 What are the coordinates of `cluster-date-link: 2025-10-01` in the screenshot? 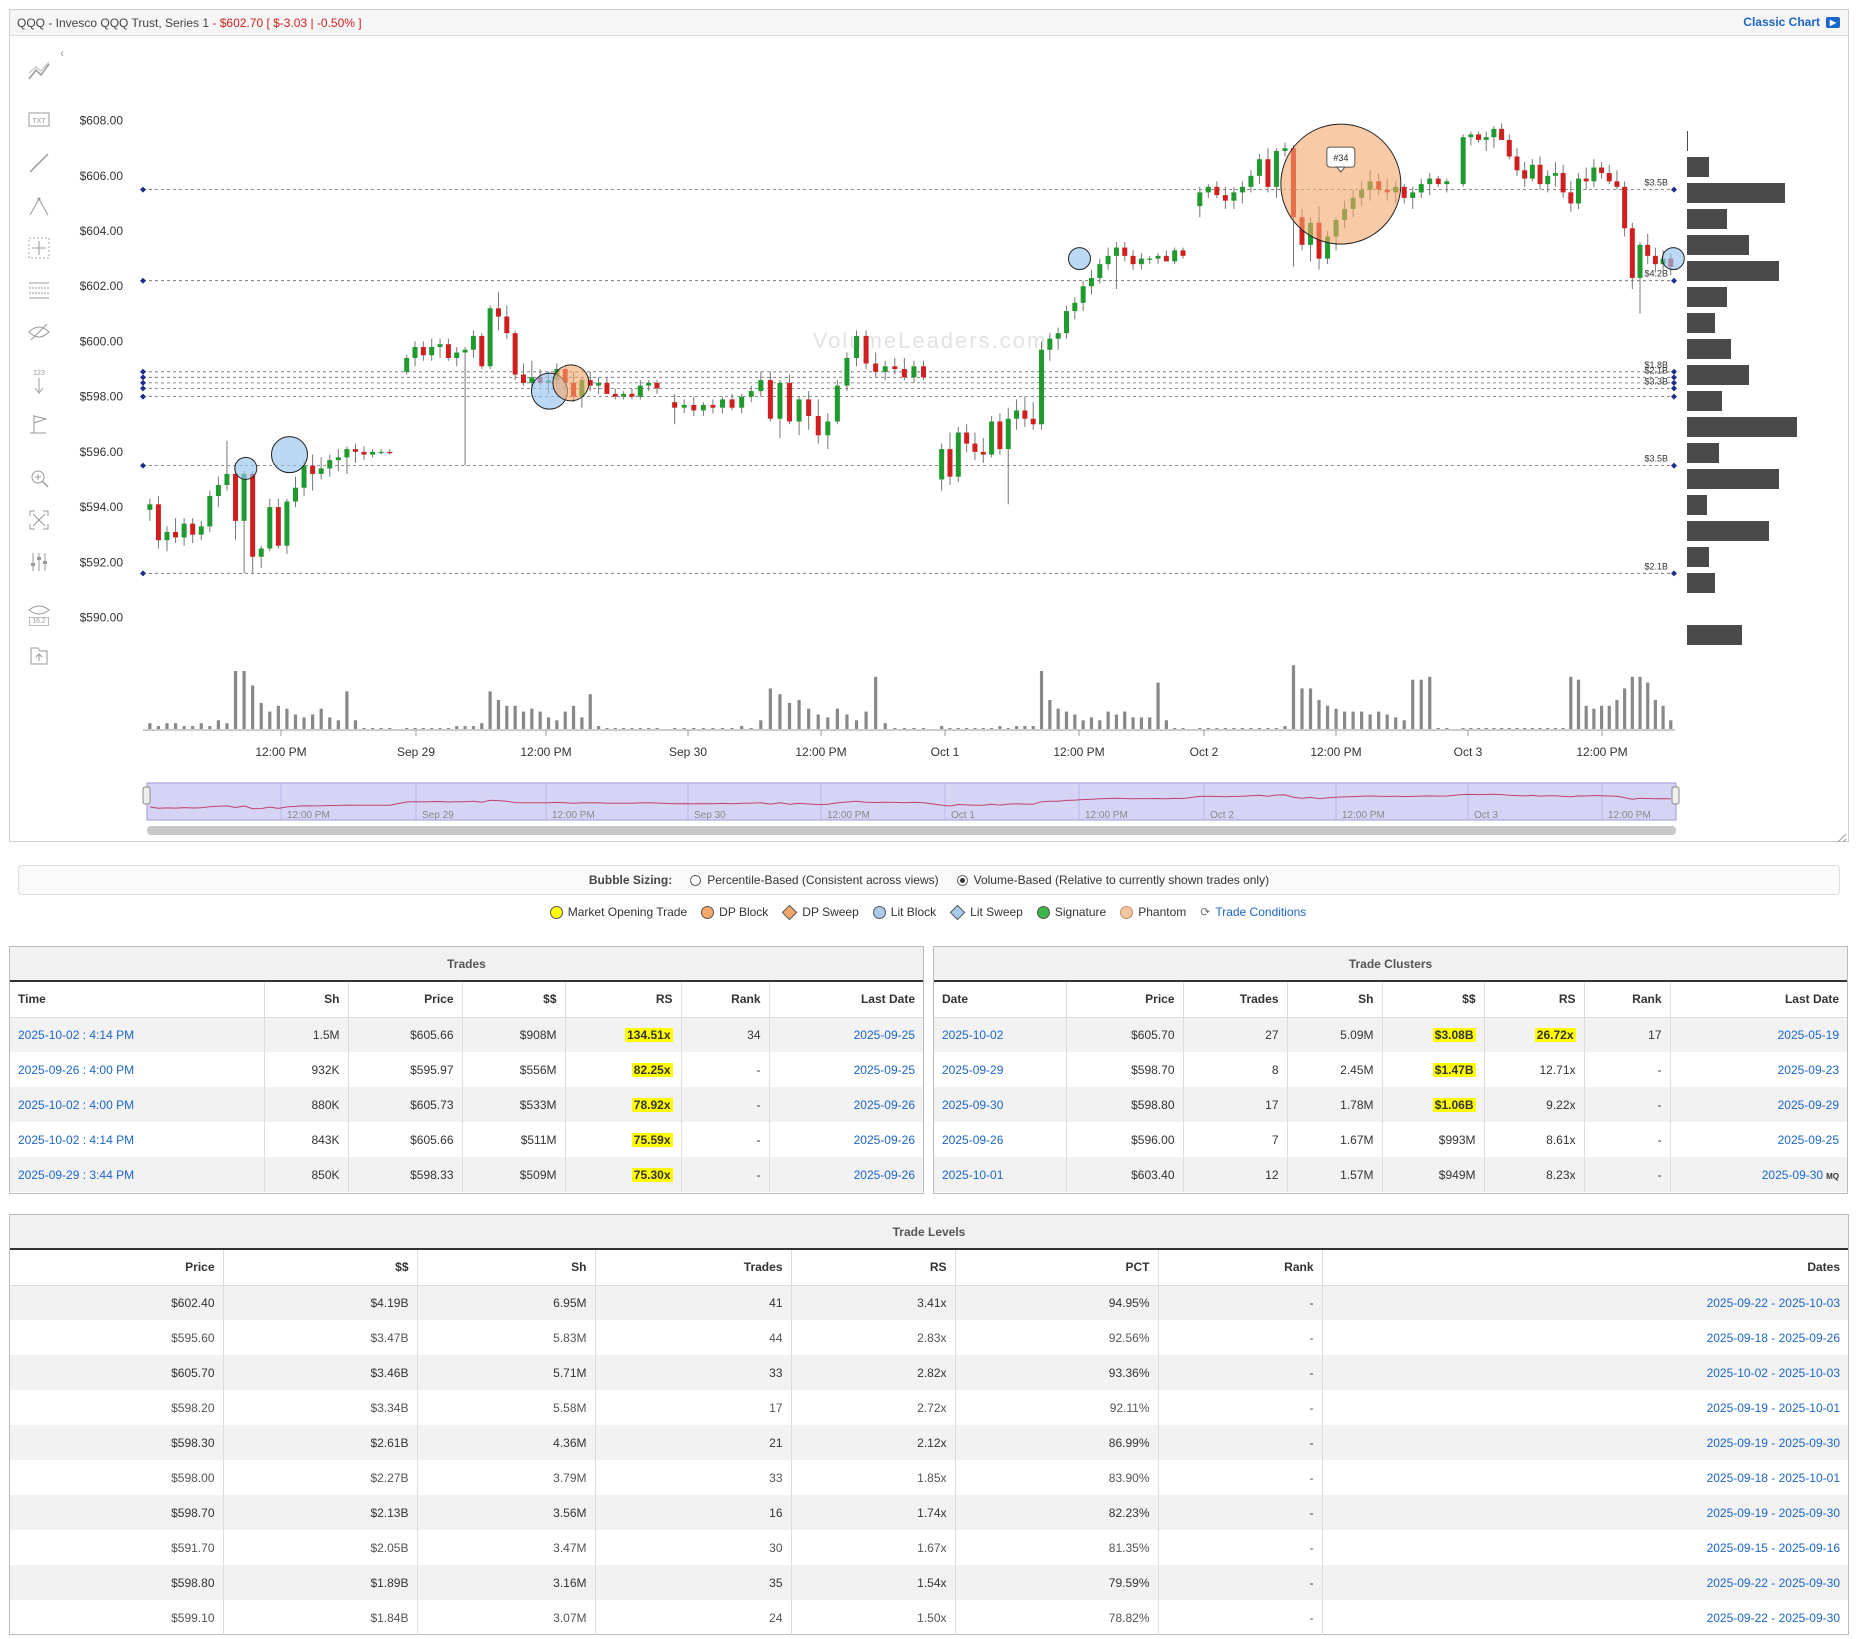 It's located at (972, 1175).